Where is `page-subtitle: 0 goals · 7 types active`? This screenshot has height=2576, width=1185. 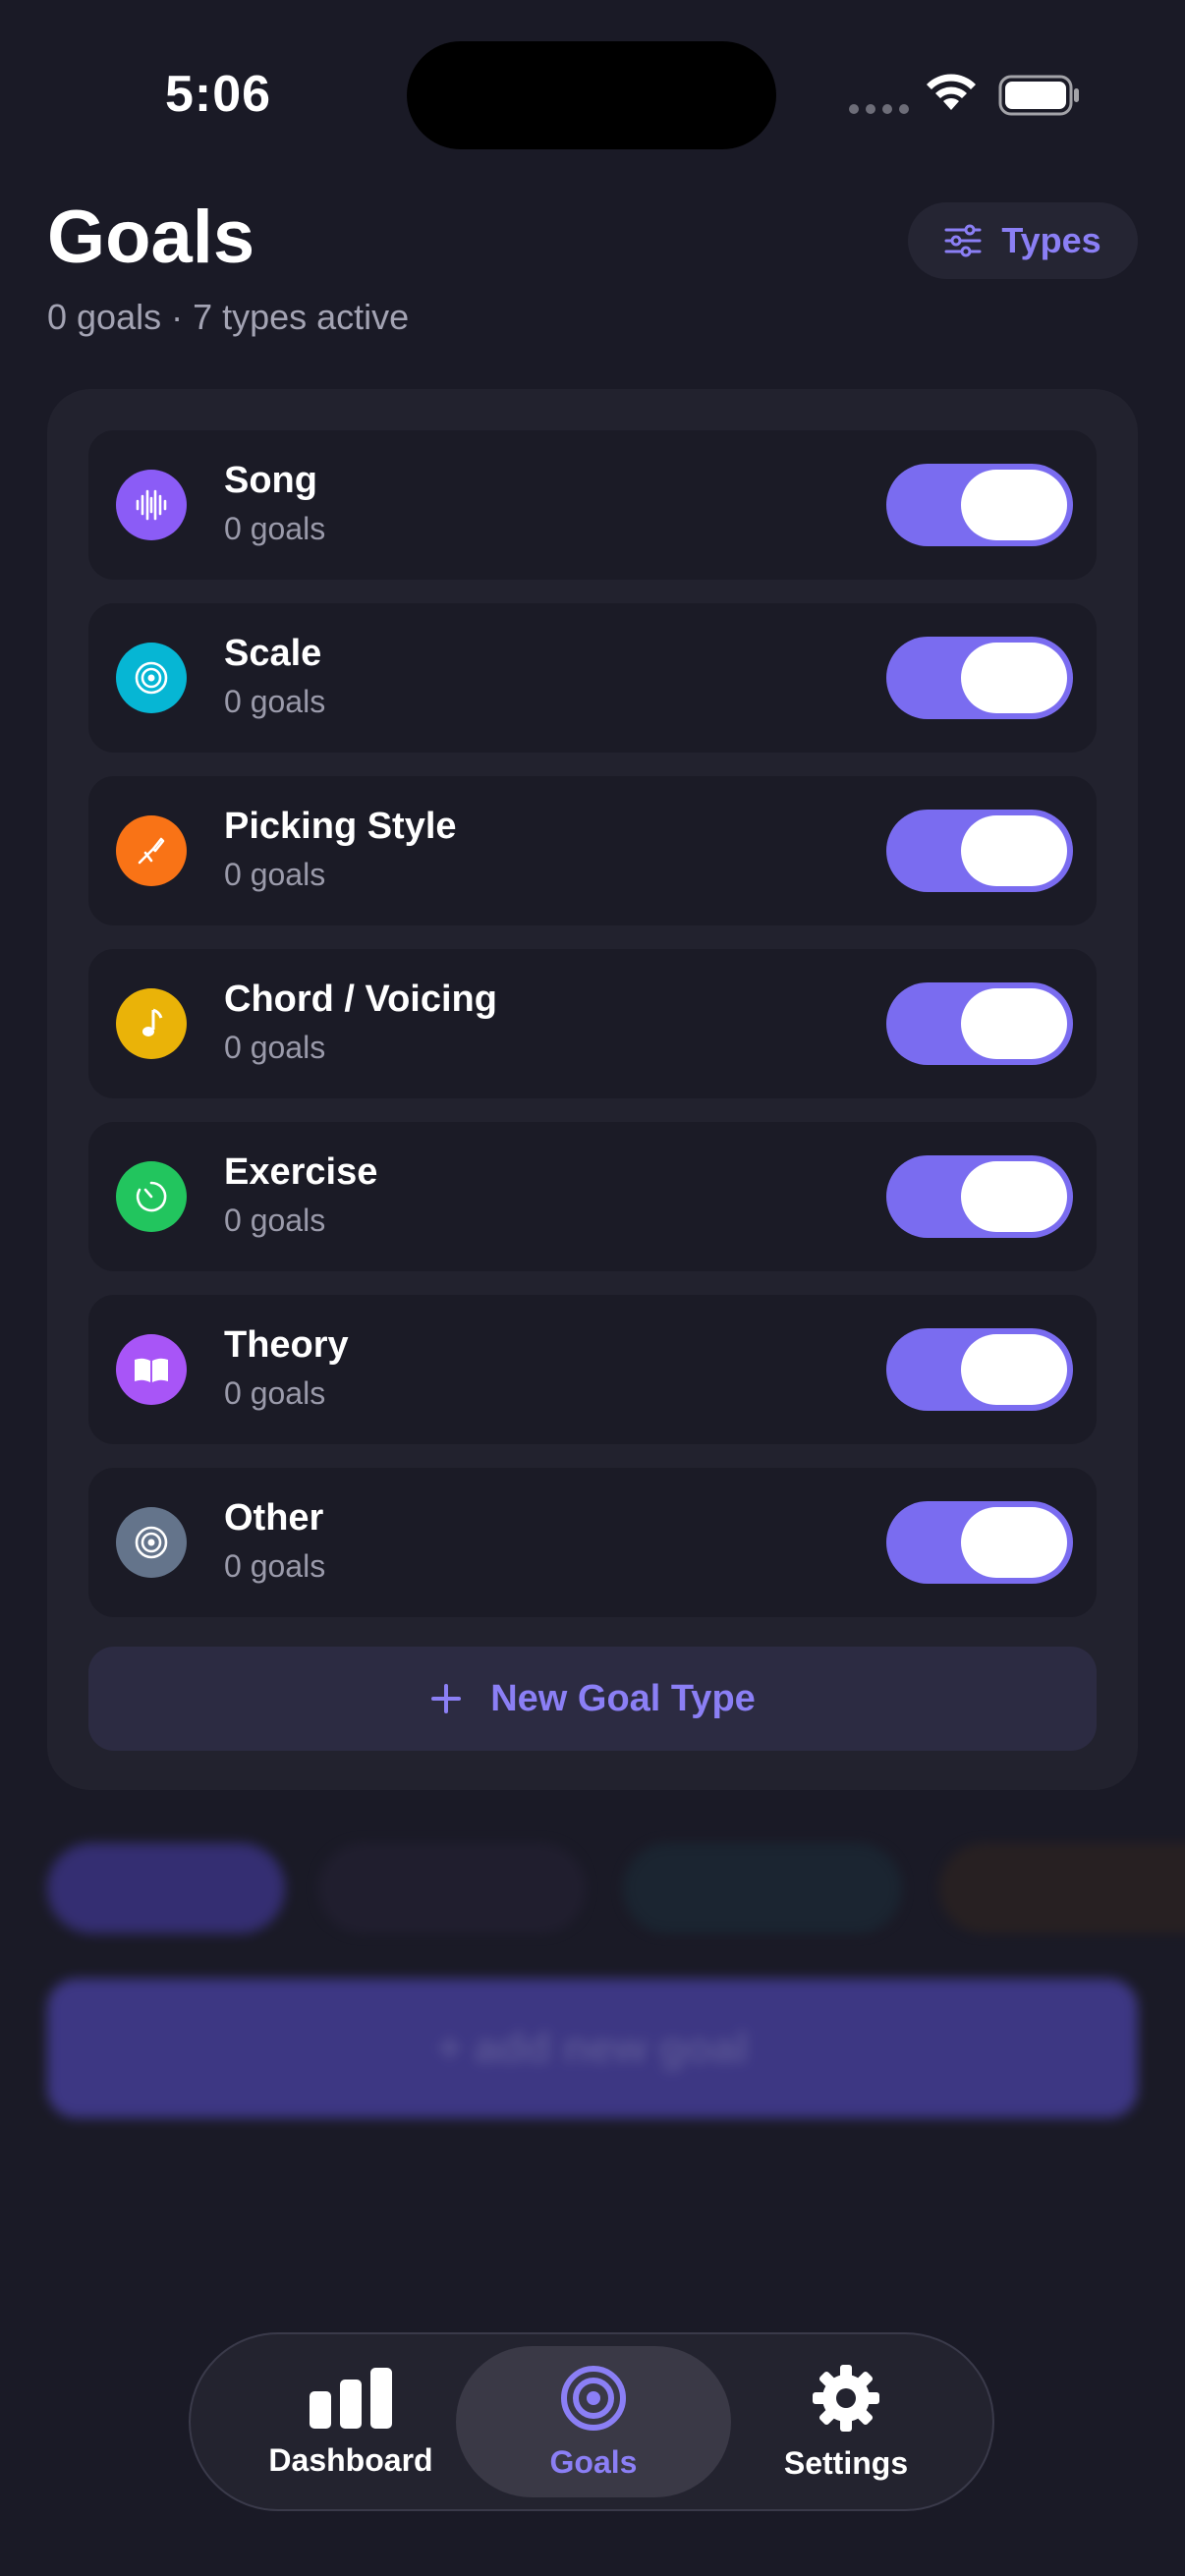
page-subtitle: 0 goals · 7 types active is located at coordinates (229, 317).